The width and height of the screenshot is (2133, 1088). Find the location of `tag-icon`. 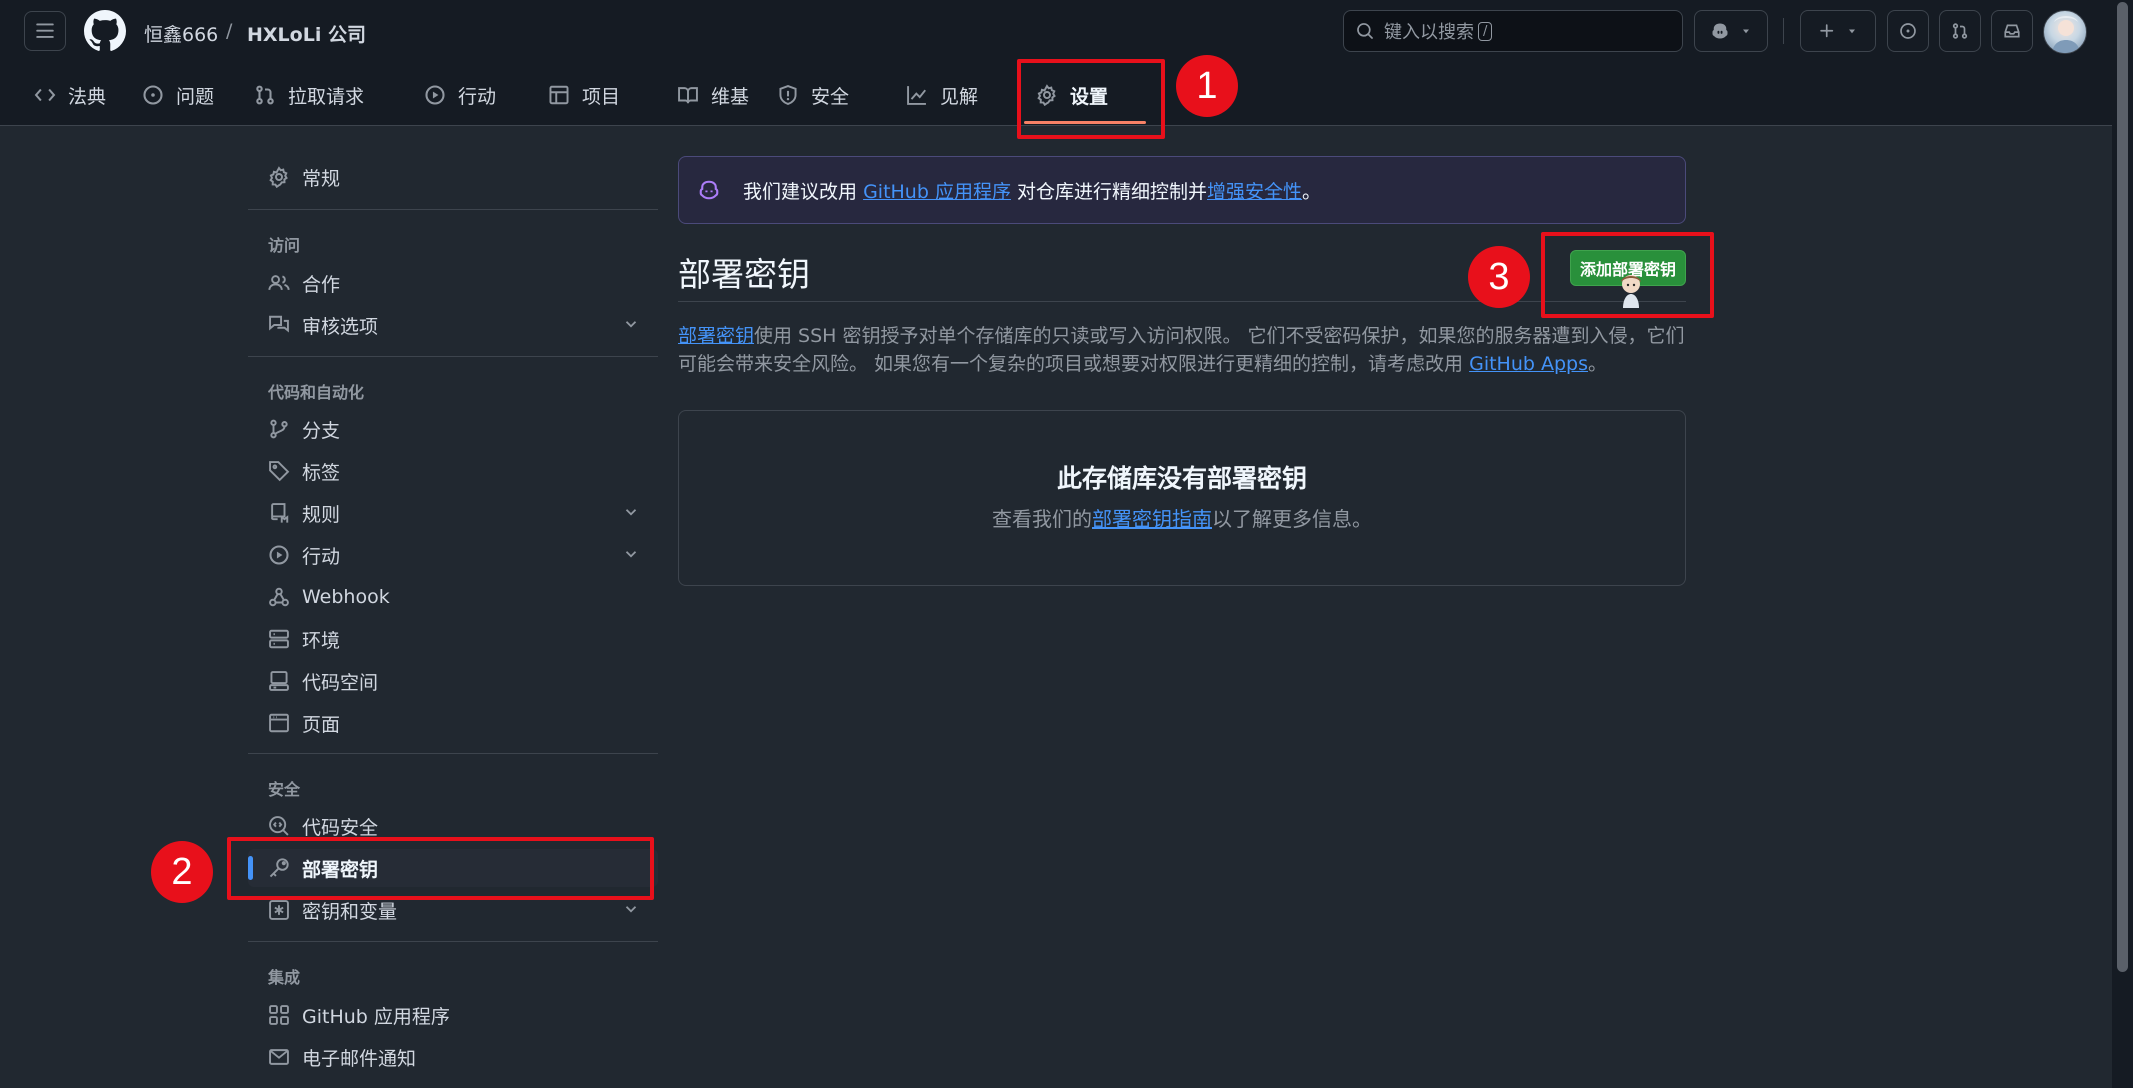

tag-icon is located at coordinates (279, 471).